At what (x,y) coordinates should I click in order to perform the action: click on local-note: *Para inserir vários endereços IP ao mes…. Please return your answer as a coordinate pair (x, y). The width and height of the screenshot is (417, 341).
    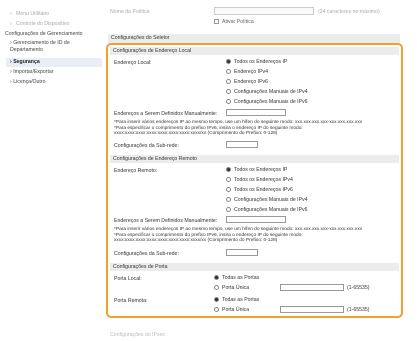
    Looking at the image, I should click on (238, 128).